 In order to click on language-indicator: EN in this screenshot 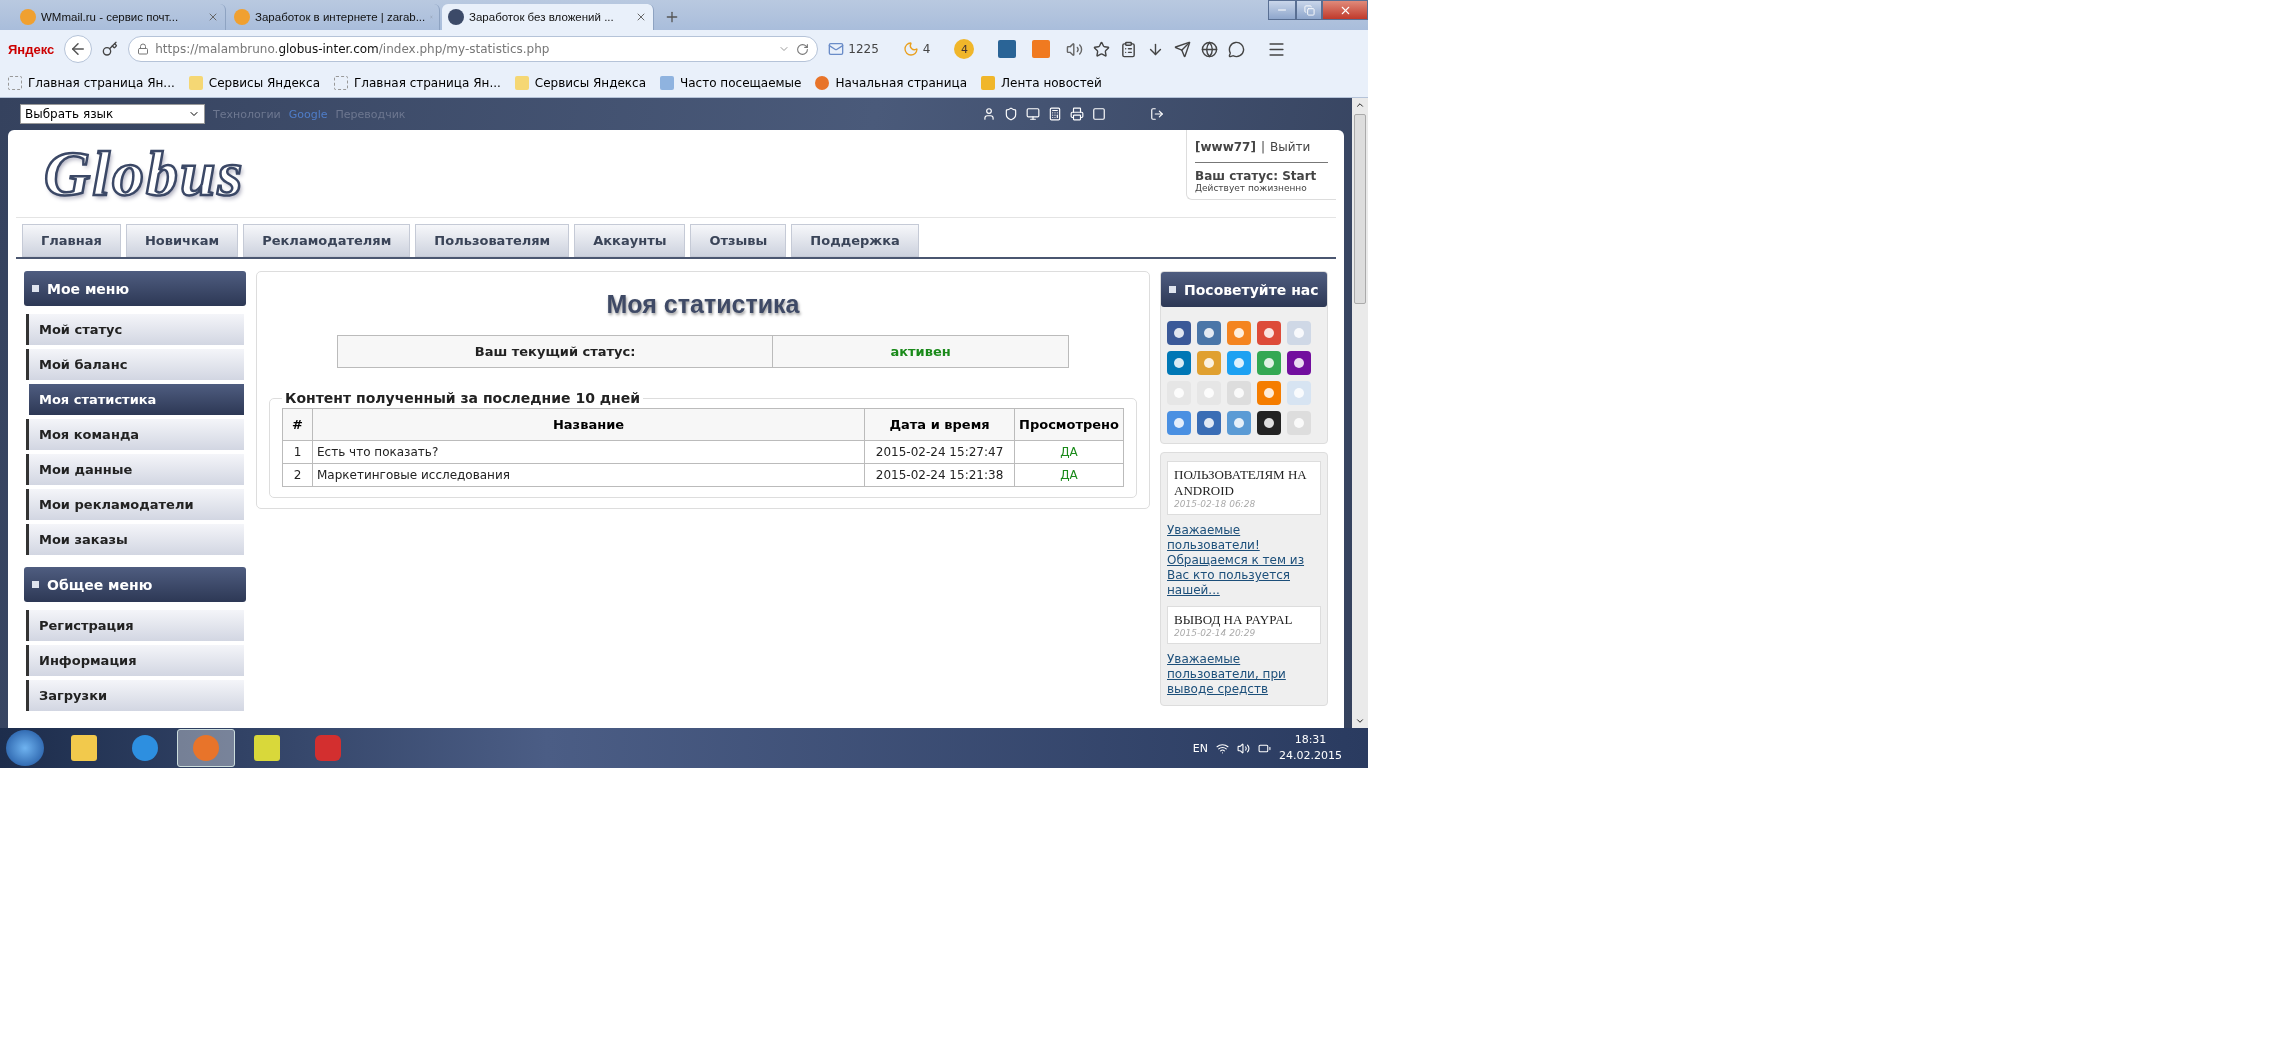, I will do `click(1200, 748)`.